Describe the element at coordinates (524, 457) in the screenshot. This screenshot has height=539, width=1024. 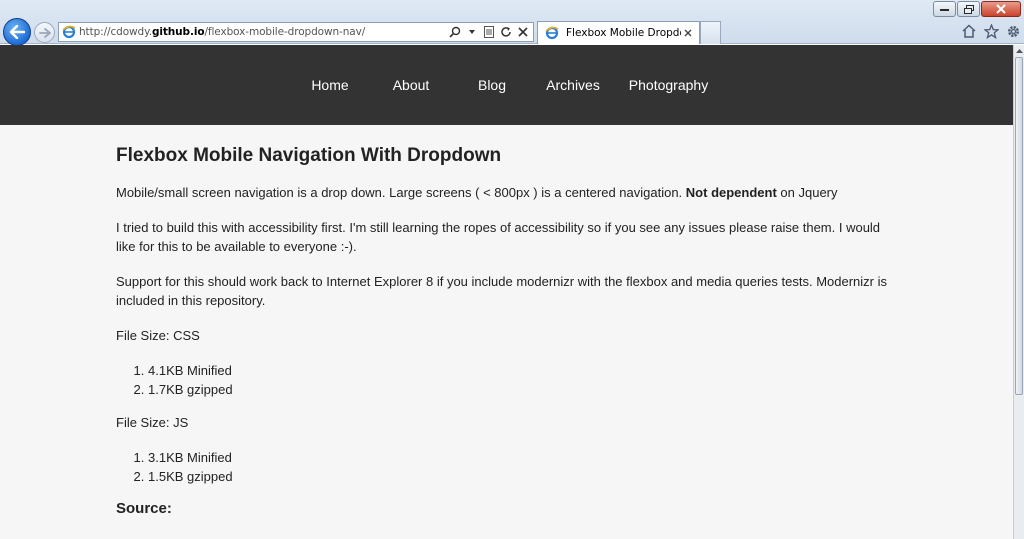
I see `list-item: 3.1KB Minified` at that location.